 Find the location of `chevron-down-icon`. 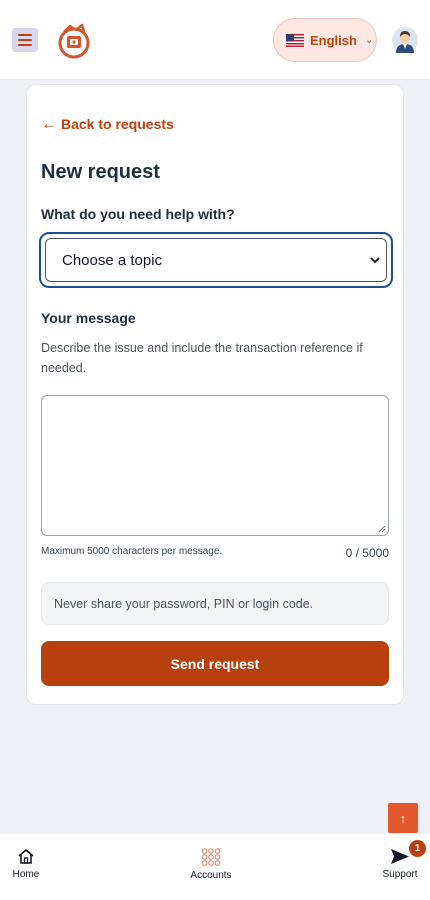

chevron-down-icon is located at coordinates (375, 260).